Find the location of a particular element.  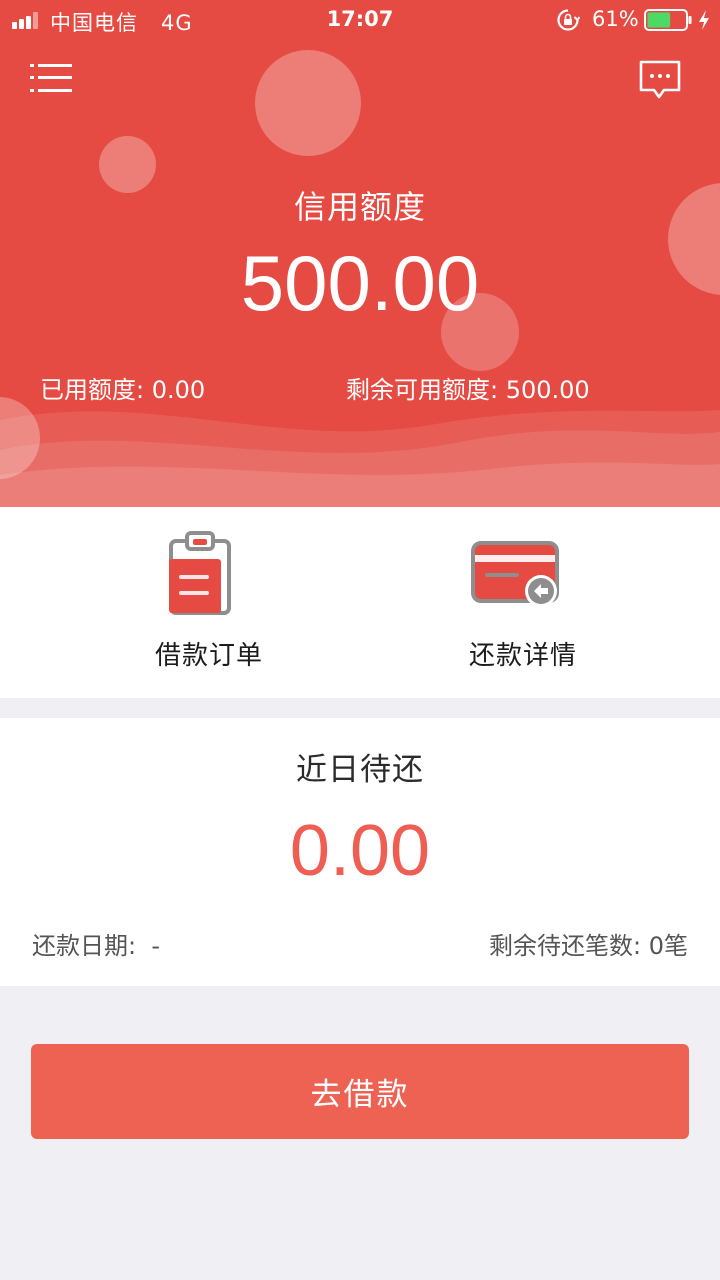

quick-actions: 借款订单 还款详情 is located at coordinates (360, 602).